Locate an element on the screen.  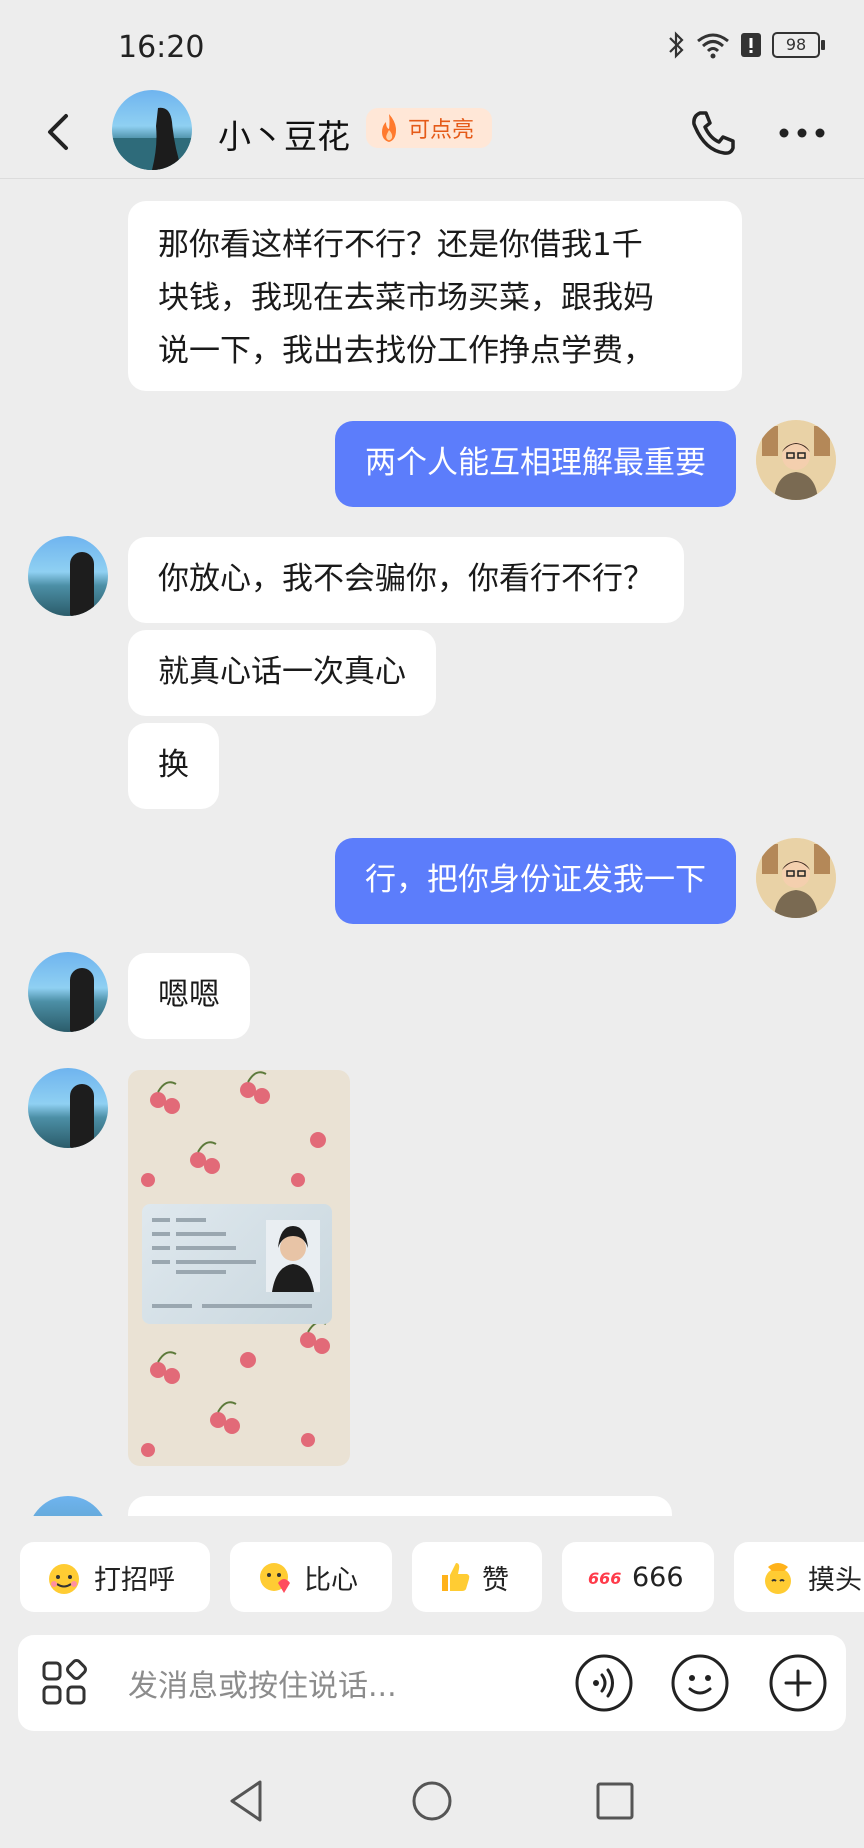
alert-icon is located at coordinates (751, 45).